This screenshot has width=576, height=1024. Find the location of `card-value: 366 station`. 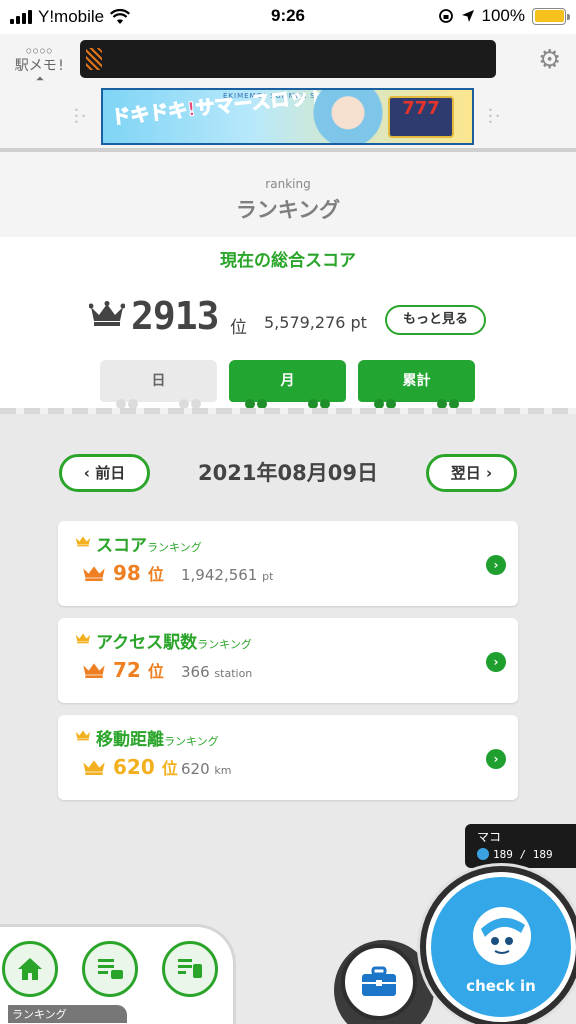

card-value: 366 station is located at coordinates (217, 672).